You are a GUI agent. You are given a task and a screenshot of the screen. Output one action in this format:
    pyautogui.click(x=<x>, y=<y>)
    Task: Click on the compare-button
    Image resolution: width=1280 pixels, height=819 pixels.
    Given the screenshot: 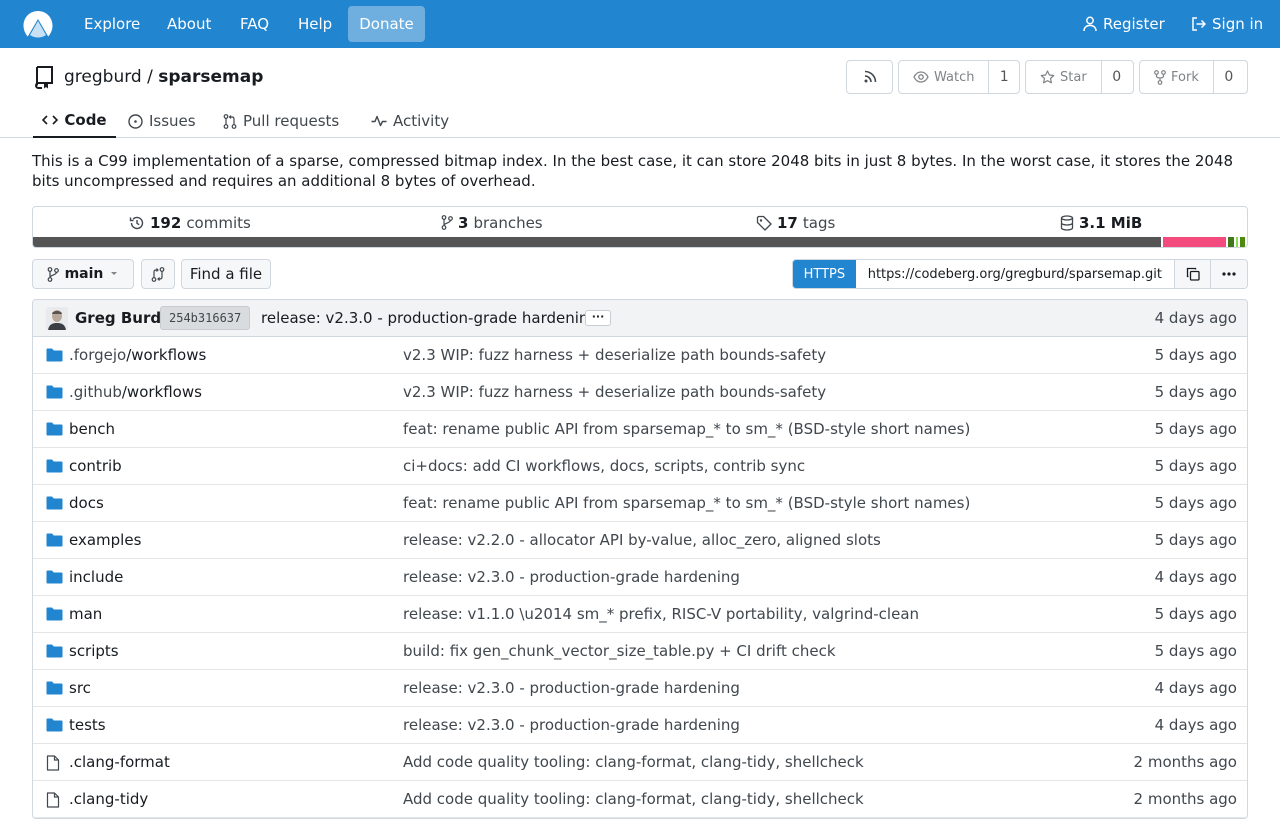 What is the action you would take?
    pyautogui.click(x=158, y=274)
    